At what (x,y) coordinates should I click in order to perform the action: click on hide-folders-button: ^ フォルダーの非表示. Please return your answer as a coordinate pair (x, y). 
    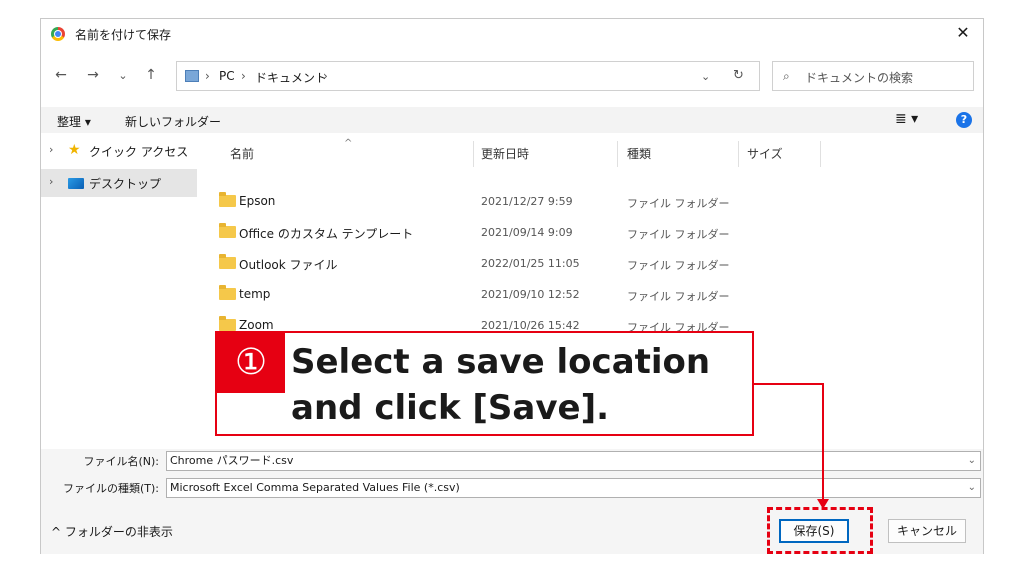
    Looking at the image, I should click on (112, 531).